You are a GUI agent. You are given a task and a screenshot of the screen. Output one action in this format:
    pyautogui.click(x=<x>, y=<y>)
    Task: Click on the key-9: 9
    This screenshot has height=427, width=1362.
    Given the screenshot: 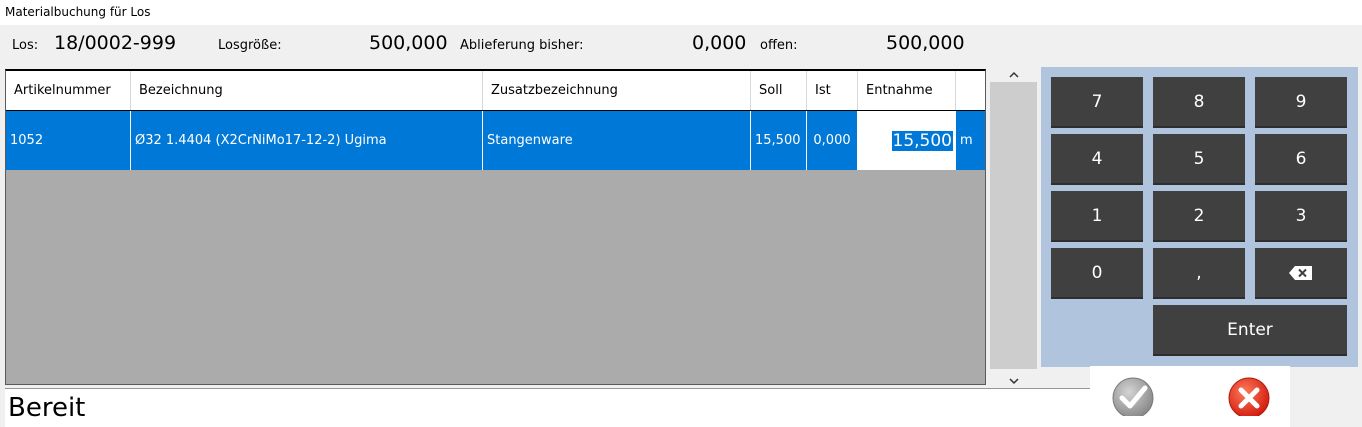 What is the action you would take?
    pyautogui.click(x=1301, y=102)
    